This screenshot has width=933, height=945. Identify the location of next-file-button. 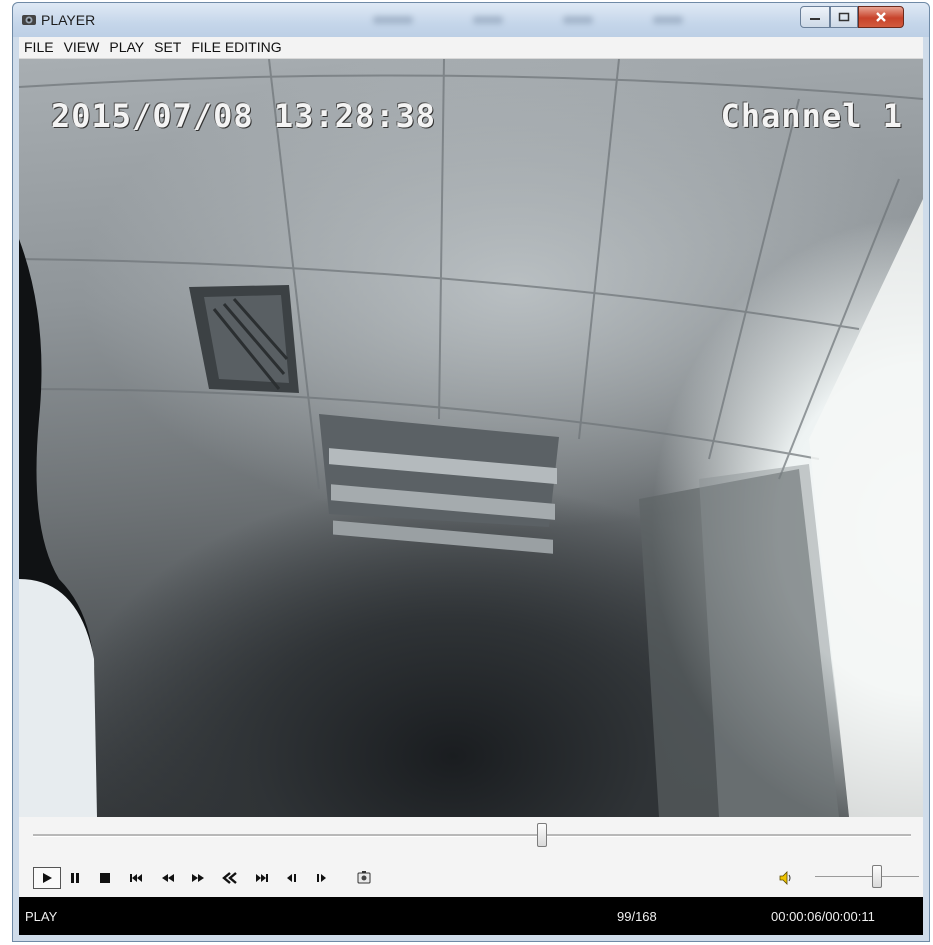
(262, 878).